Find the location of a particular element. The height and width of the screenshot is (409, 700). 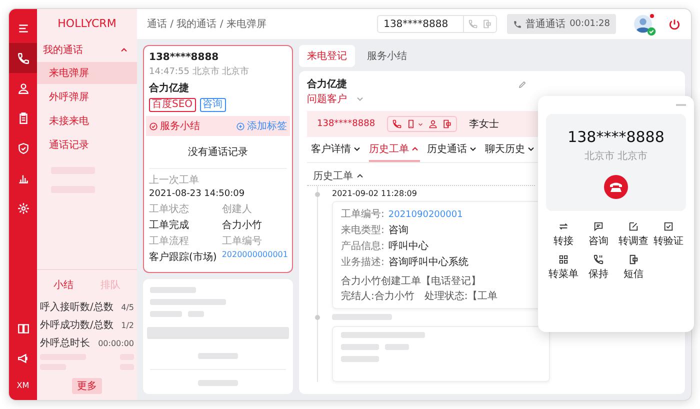

field-value: 咨询呼叫中心系统 is located at coordinates (428, 262).